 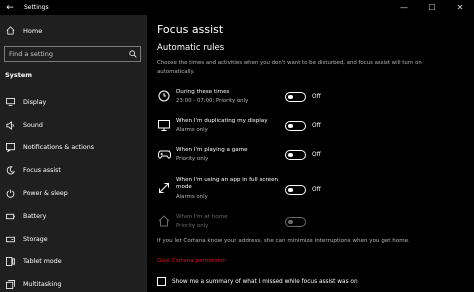 What do you see at coordinates (33, 125) in the screenshot?
I see `sidebar-item-label: Sound` at bounding box center [33, 125].